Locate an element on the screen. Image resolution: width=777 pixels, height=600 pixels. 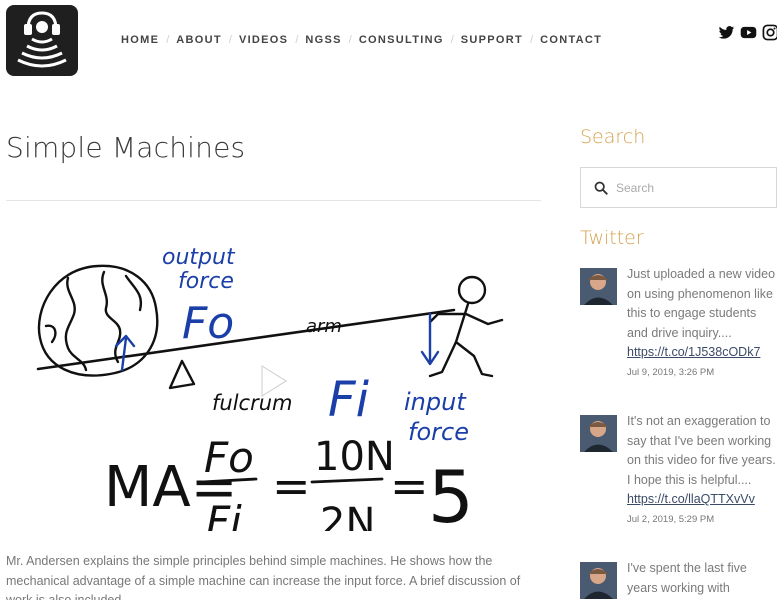
label-fo: Fo is located at coordinates (208, 323).